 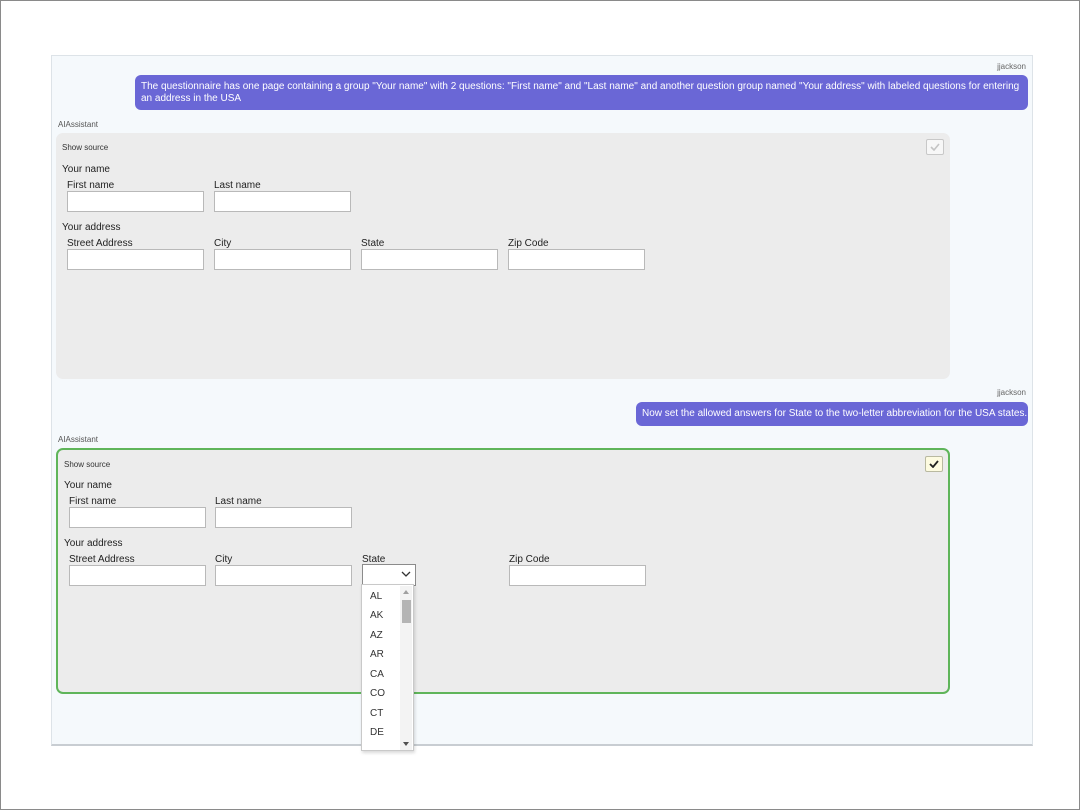 What do you see at coordinates (377, 654) in the screenshot?
I see `state-option-ar: AR` at bounding box center [377, 654].